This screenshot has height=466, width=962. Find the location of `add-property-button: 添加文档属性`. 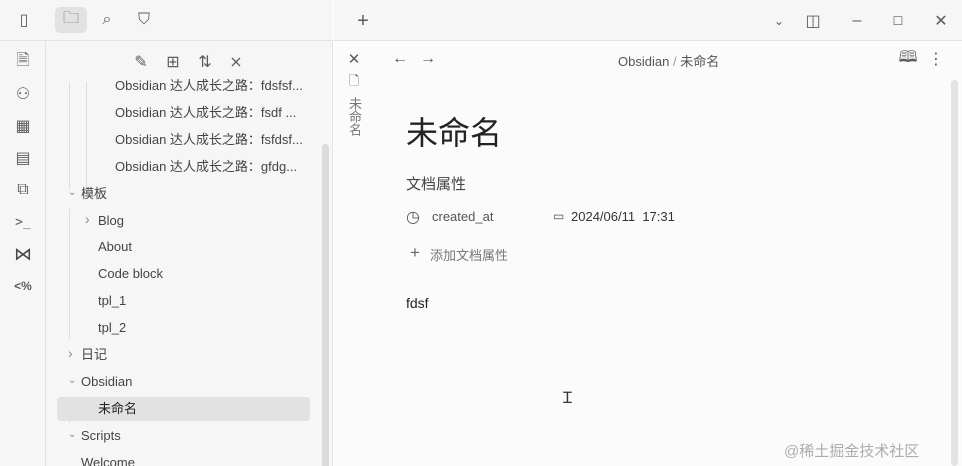

add-property-button: 添加文档属性 is located at coordinates (469, 254).